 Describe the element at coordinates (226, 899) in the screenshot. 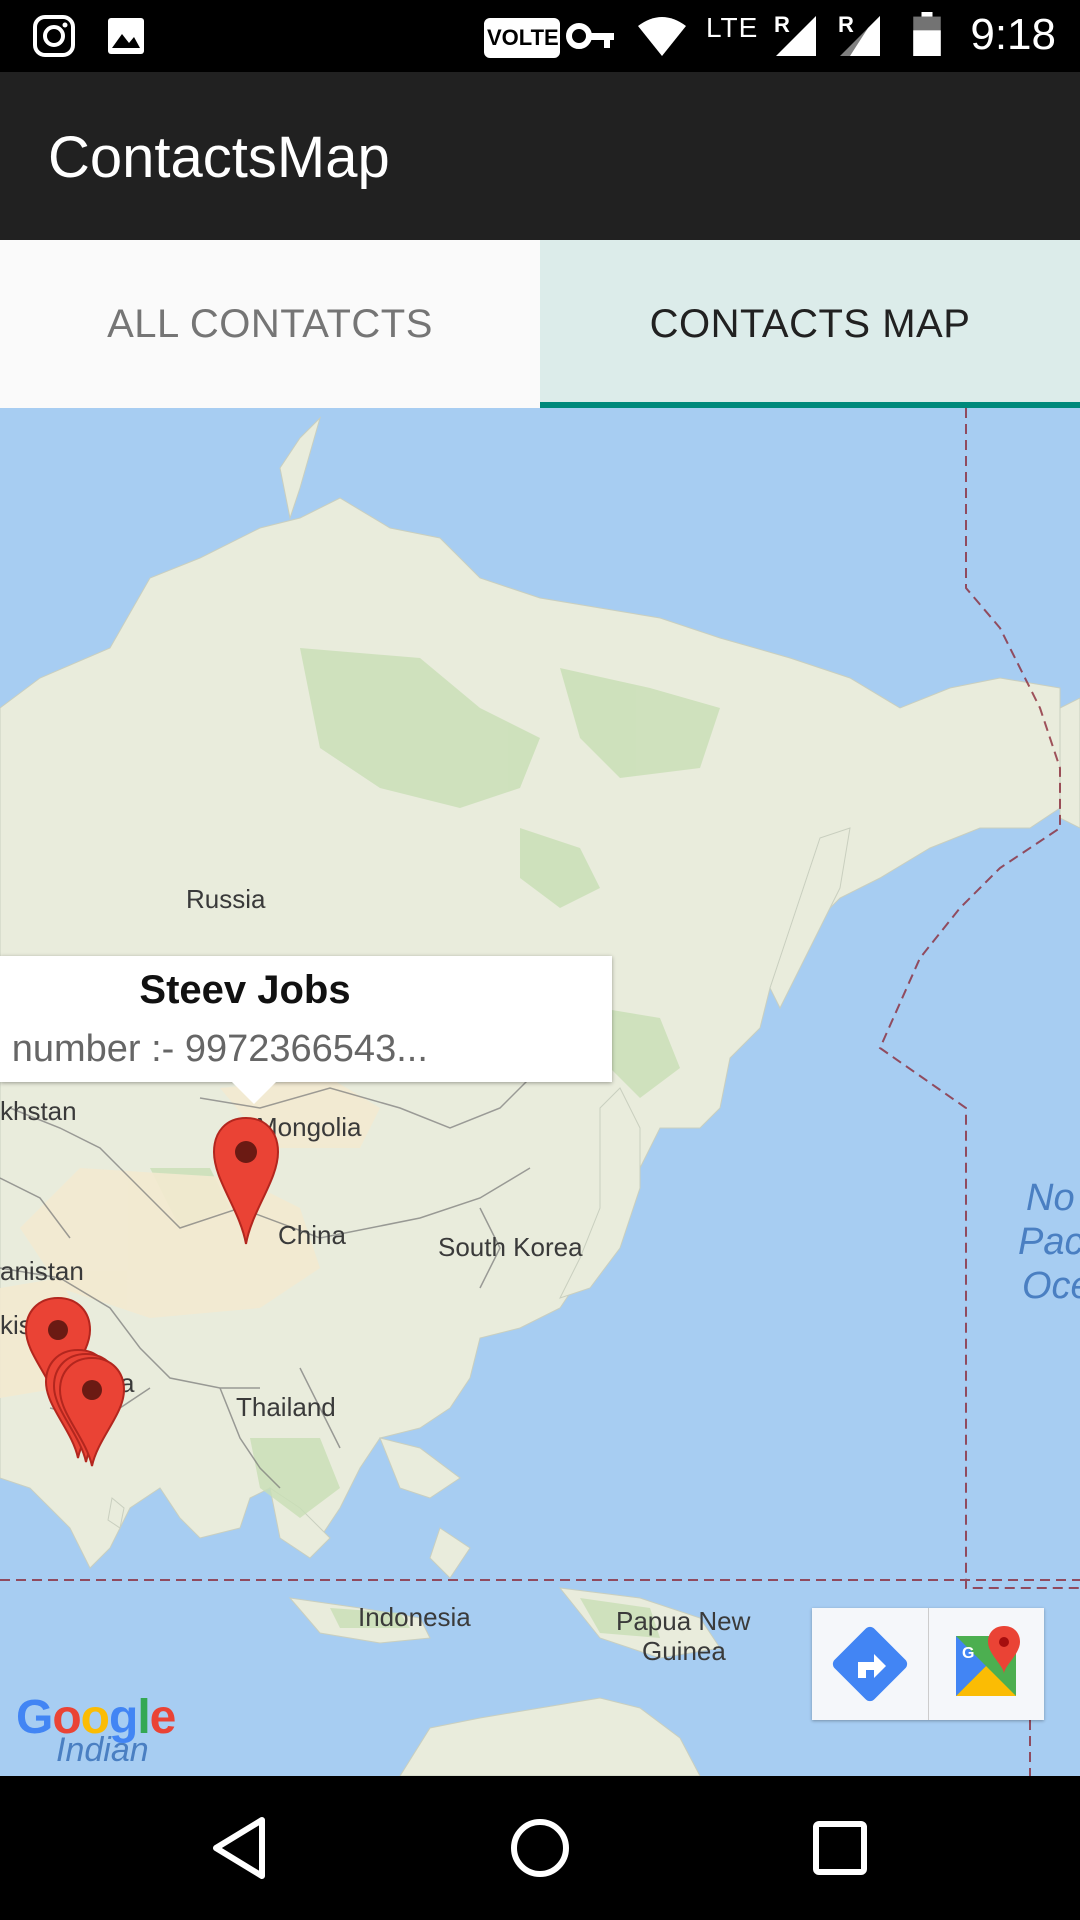

I see `label-russia: Russia` at that location.